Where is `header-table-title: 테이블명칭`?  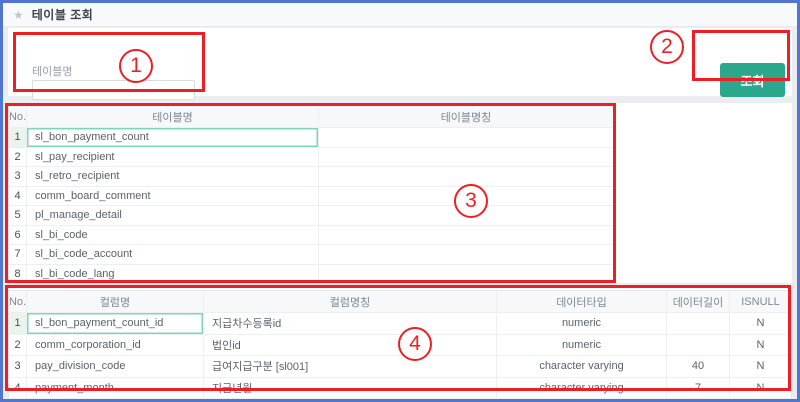 header-table-title: 테이블명칭 is located at coordinates (466, 117).